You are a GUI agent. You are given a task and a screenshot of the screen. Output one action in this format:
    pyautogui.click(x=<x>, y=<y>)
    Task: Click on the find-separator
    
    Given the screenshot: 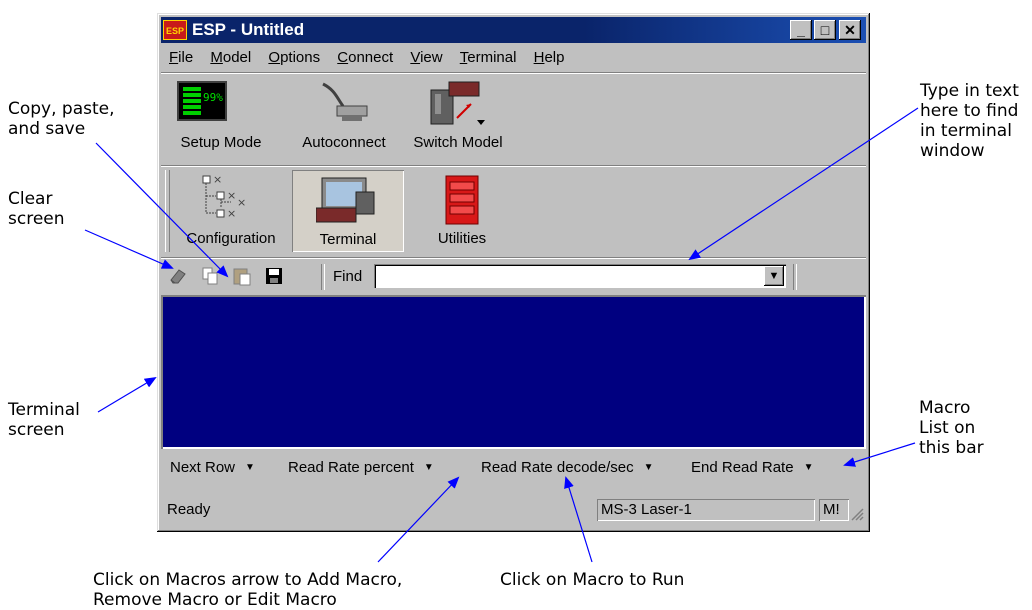 What is the action you would take?
    pyautogui.click(x=323, y=277)
    